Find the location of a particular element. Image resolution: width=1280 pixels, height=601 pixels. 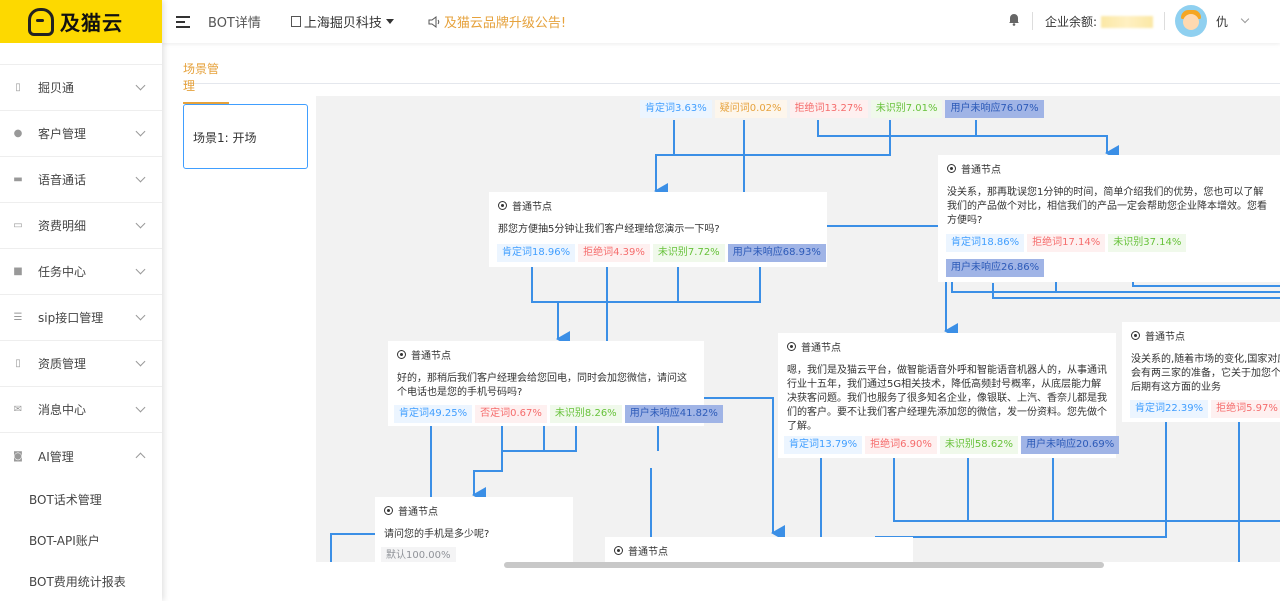

caret-down-icon is located at coordinates (389, 21).